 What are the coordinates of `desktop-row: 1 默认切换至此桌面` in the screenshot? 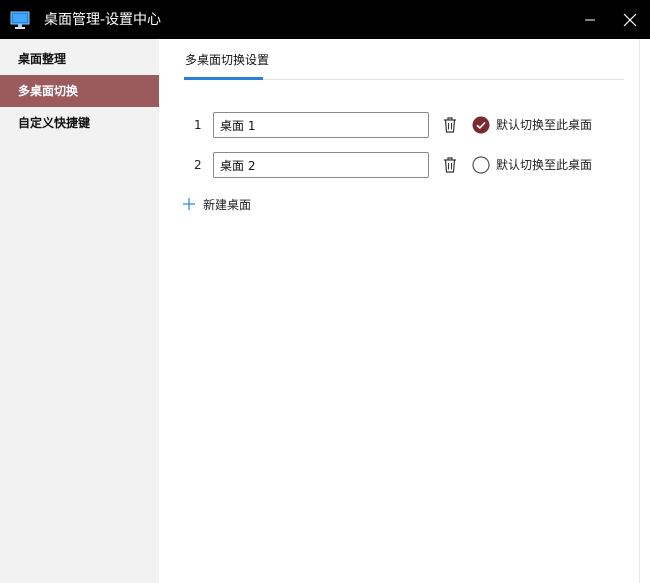 It's located at (399, 125).